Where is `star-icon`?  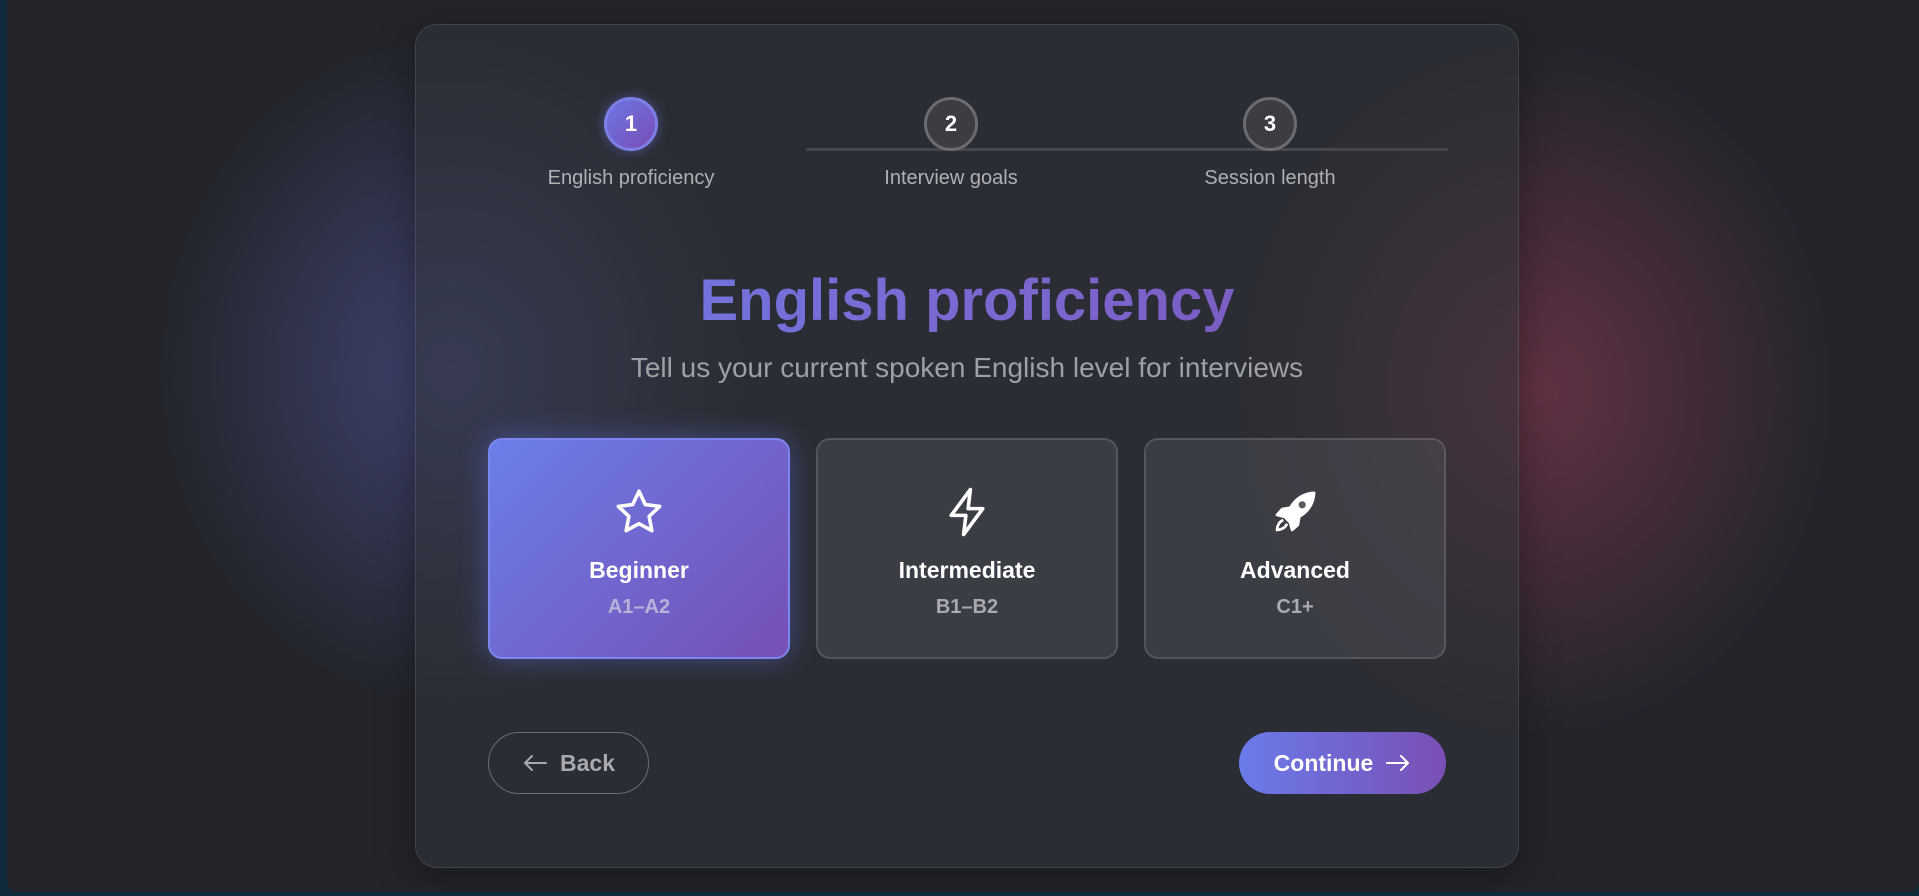
star-icon is located at coordinates (639, 511).